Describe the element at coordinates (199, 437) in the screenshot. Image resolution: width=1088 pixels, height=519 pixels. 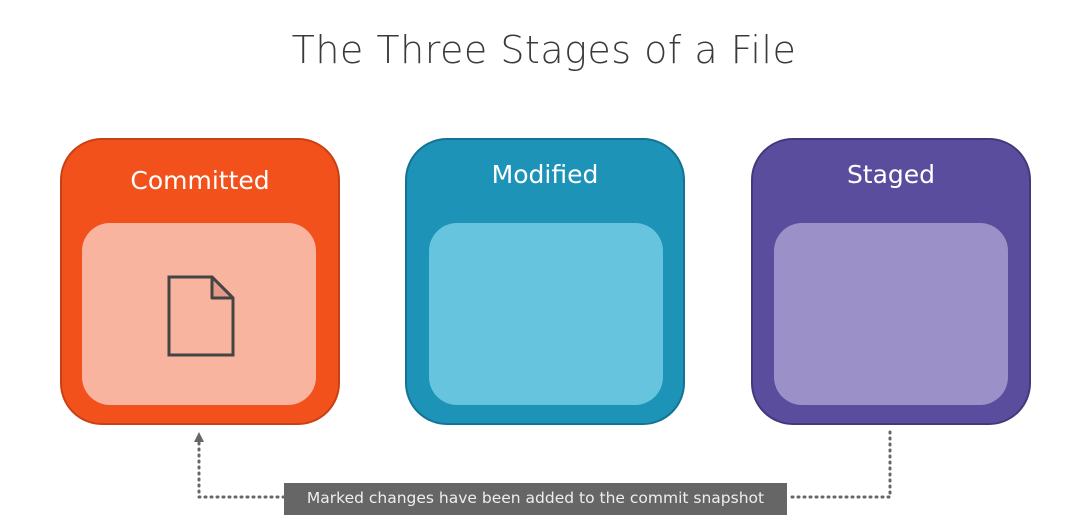
I see `arrow-up-icon` at that location.